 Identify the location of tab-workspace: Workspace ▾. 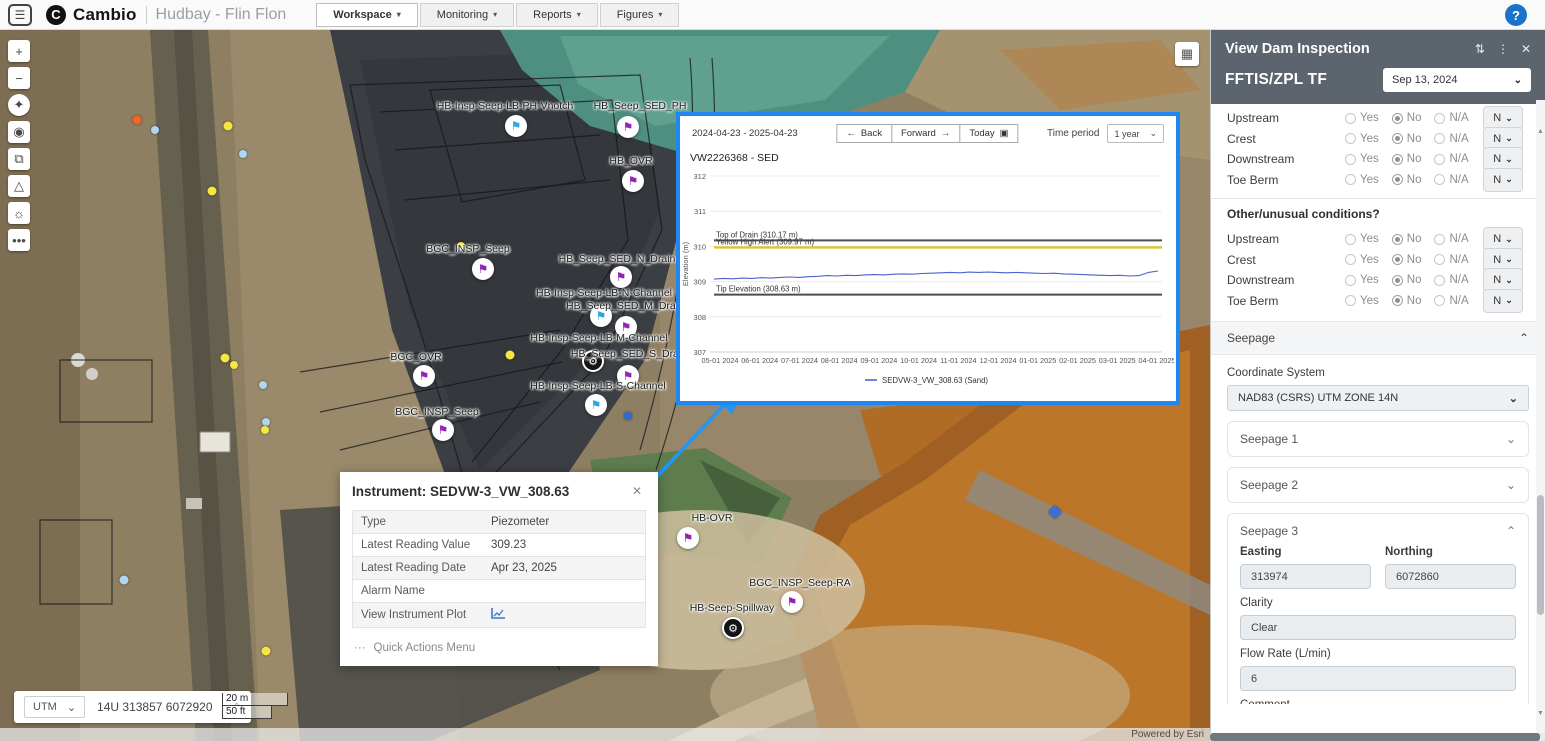
(367, 14).